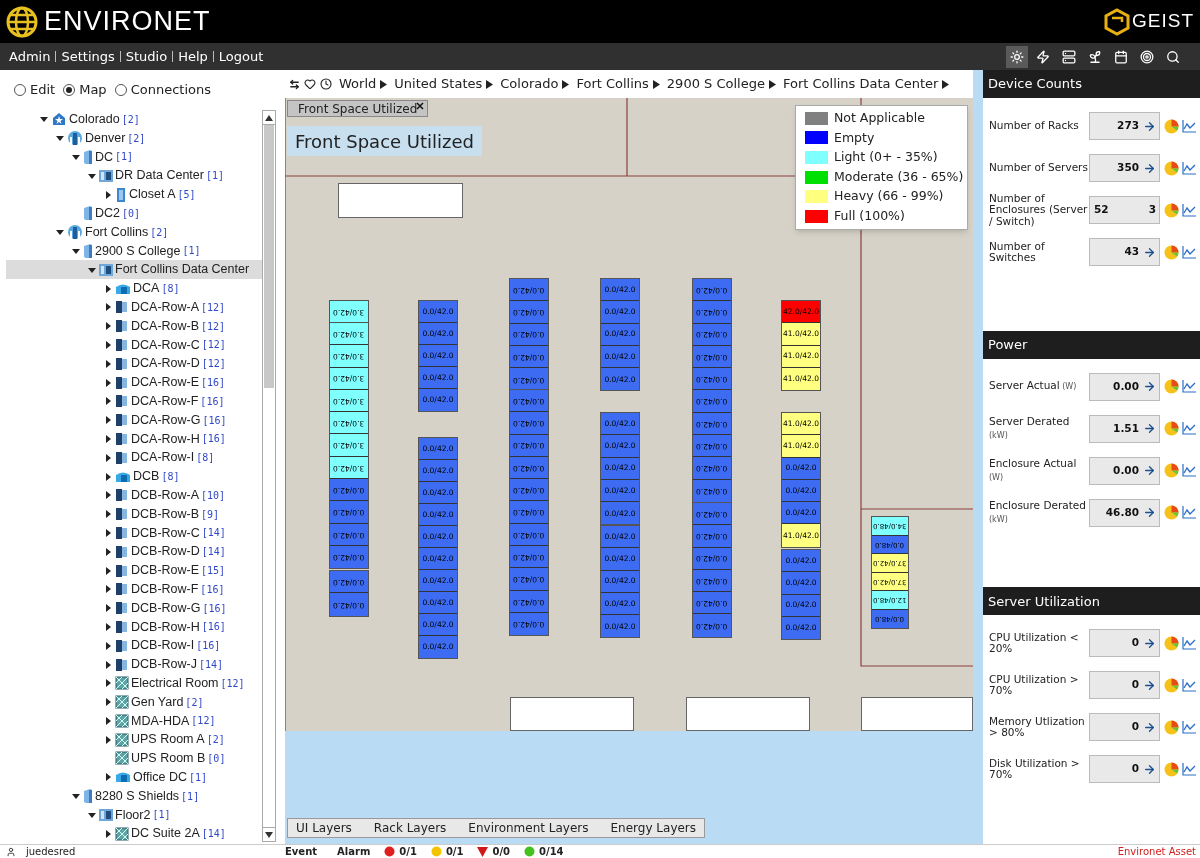 This screenshot has width=1200, height=858. What do you see at coordinates (310, 84) in the screenshot?
I see `heart-icon` at bounding box center [310, 84].